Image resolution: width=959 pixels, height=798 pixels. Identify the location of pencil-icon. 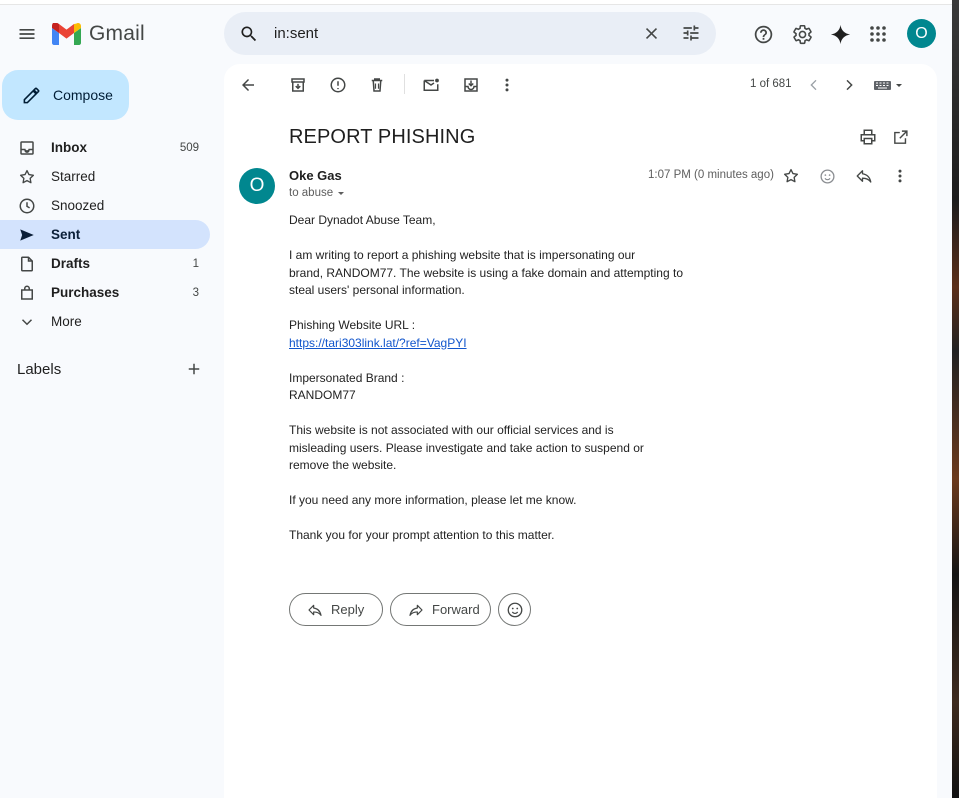
(31, 95).